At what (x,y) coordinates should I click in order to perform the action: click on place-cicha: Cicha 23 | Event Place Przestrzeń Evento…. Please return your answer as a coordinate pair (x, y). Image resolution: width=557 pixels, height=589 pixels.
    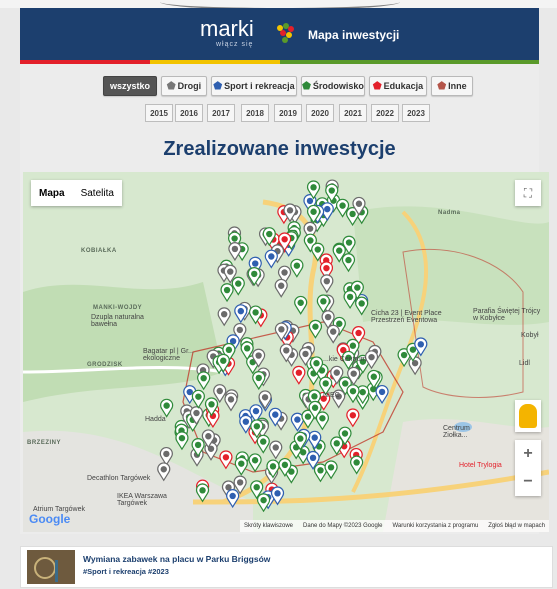
    Looking at the image, I should click on (421, 317).